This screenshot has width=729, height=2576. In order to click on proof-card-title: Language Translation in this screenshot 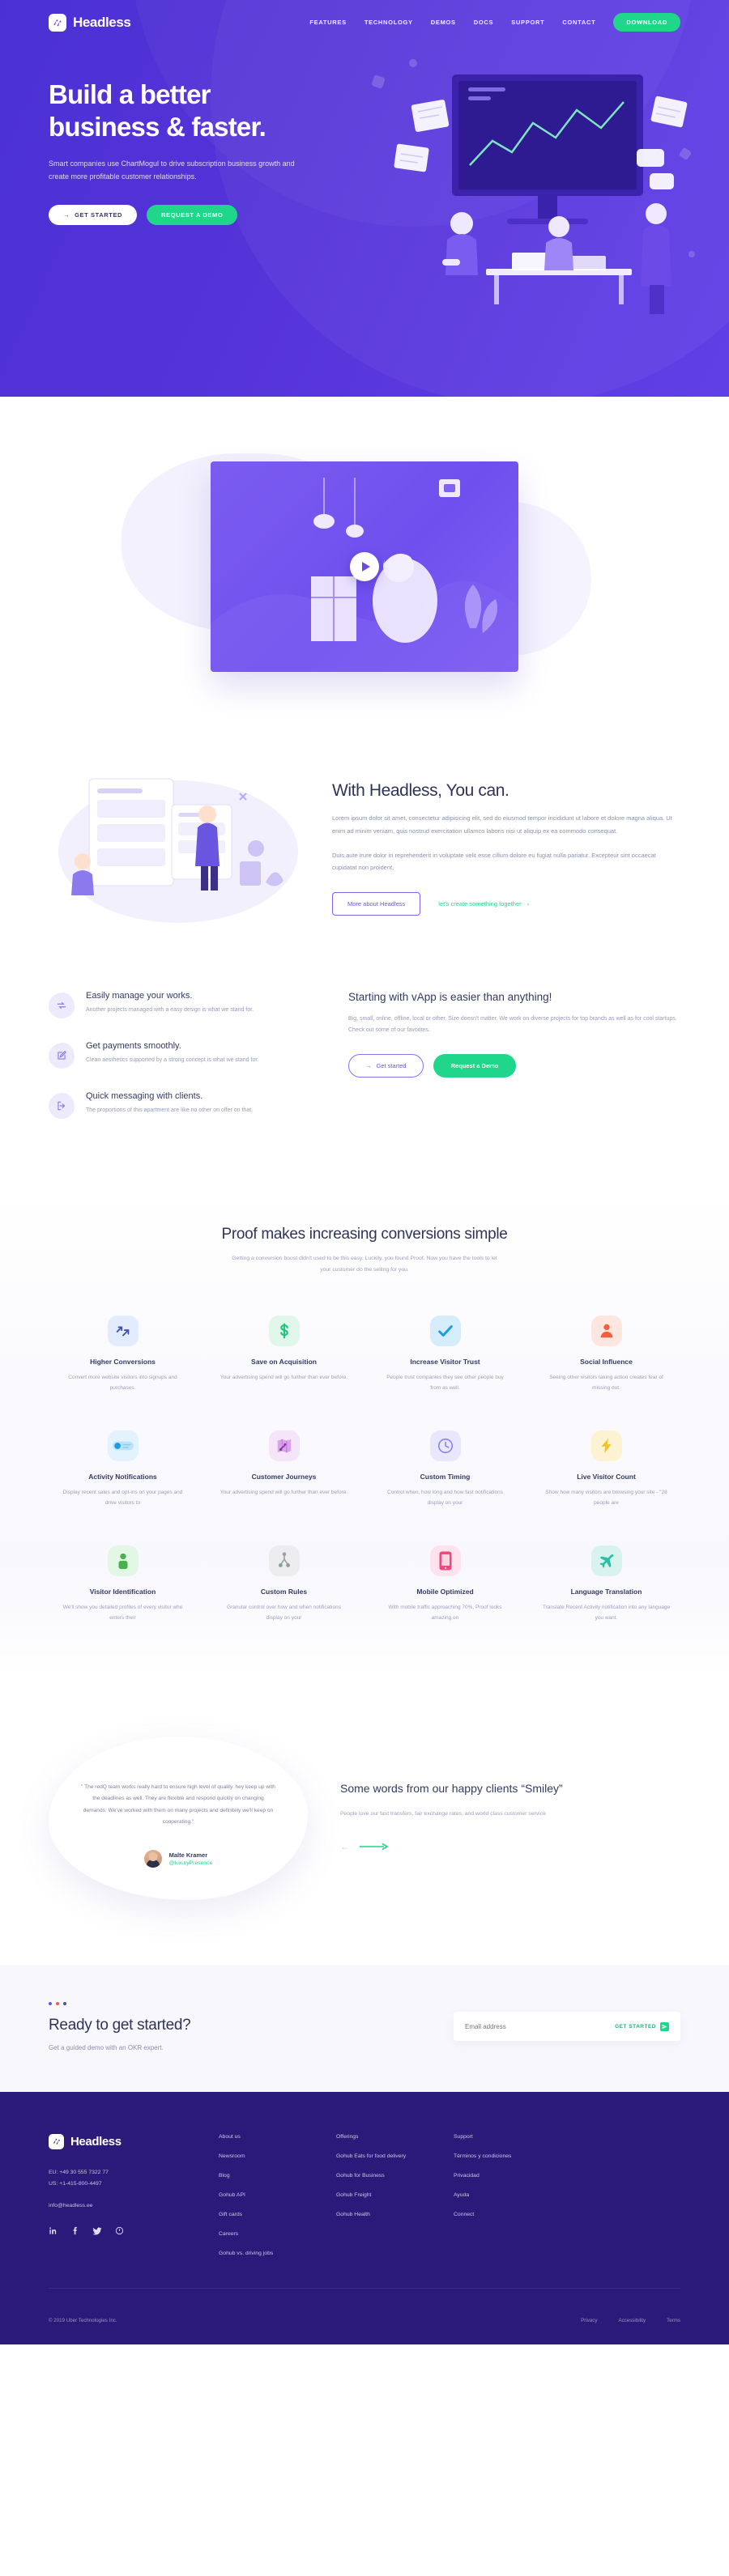, I will do `click(606, 1592)`.